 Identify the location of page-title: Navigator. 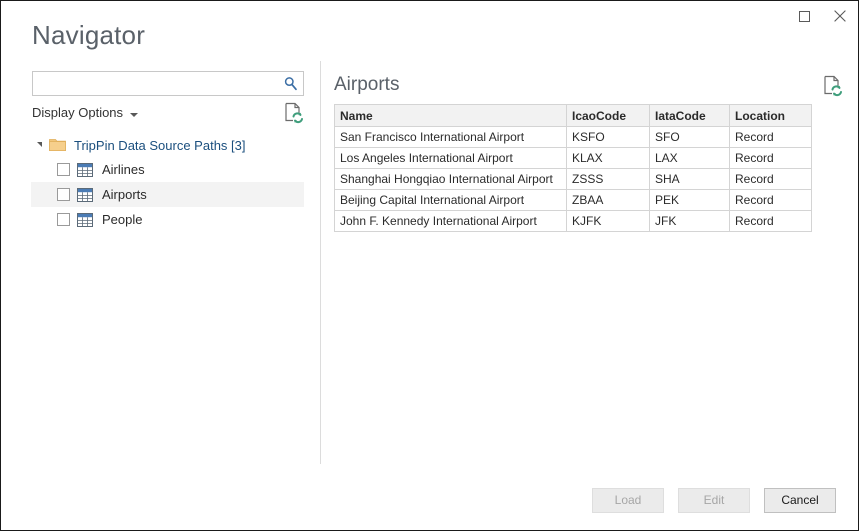
(89, 35).